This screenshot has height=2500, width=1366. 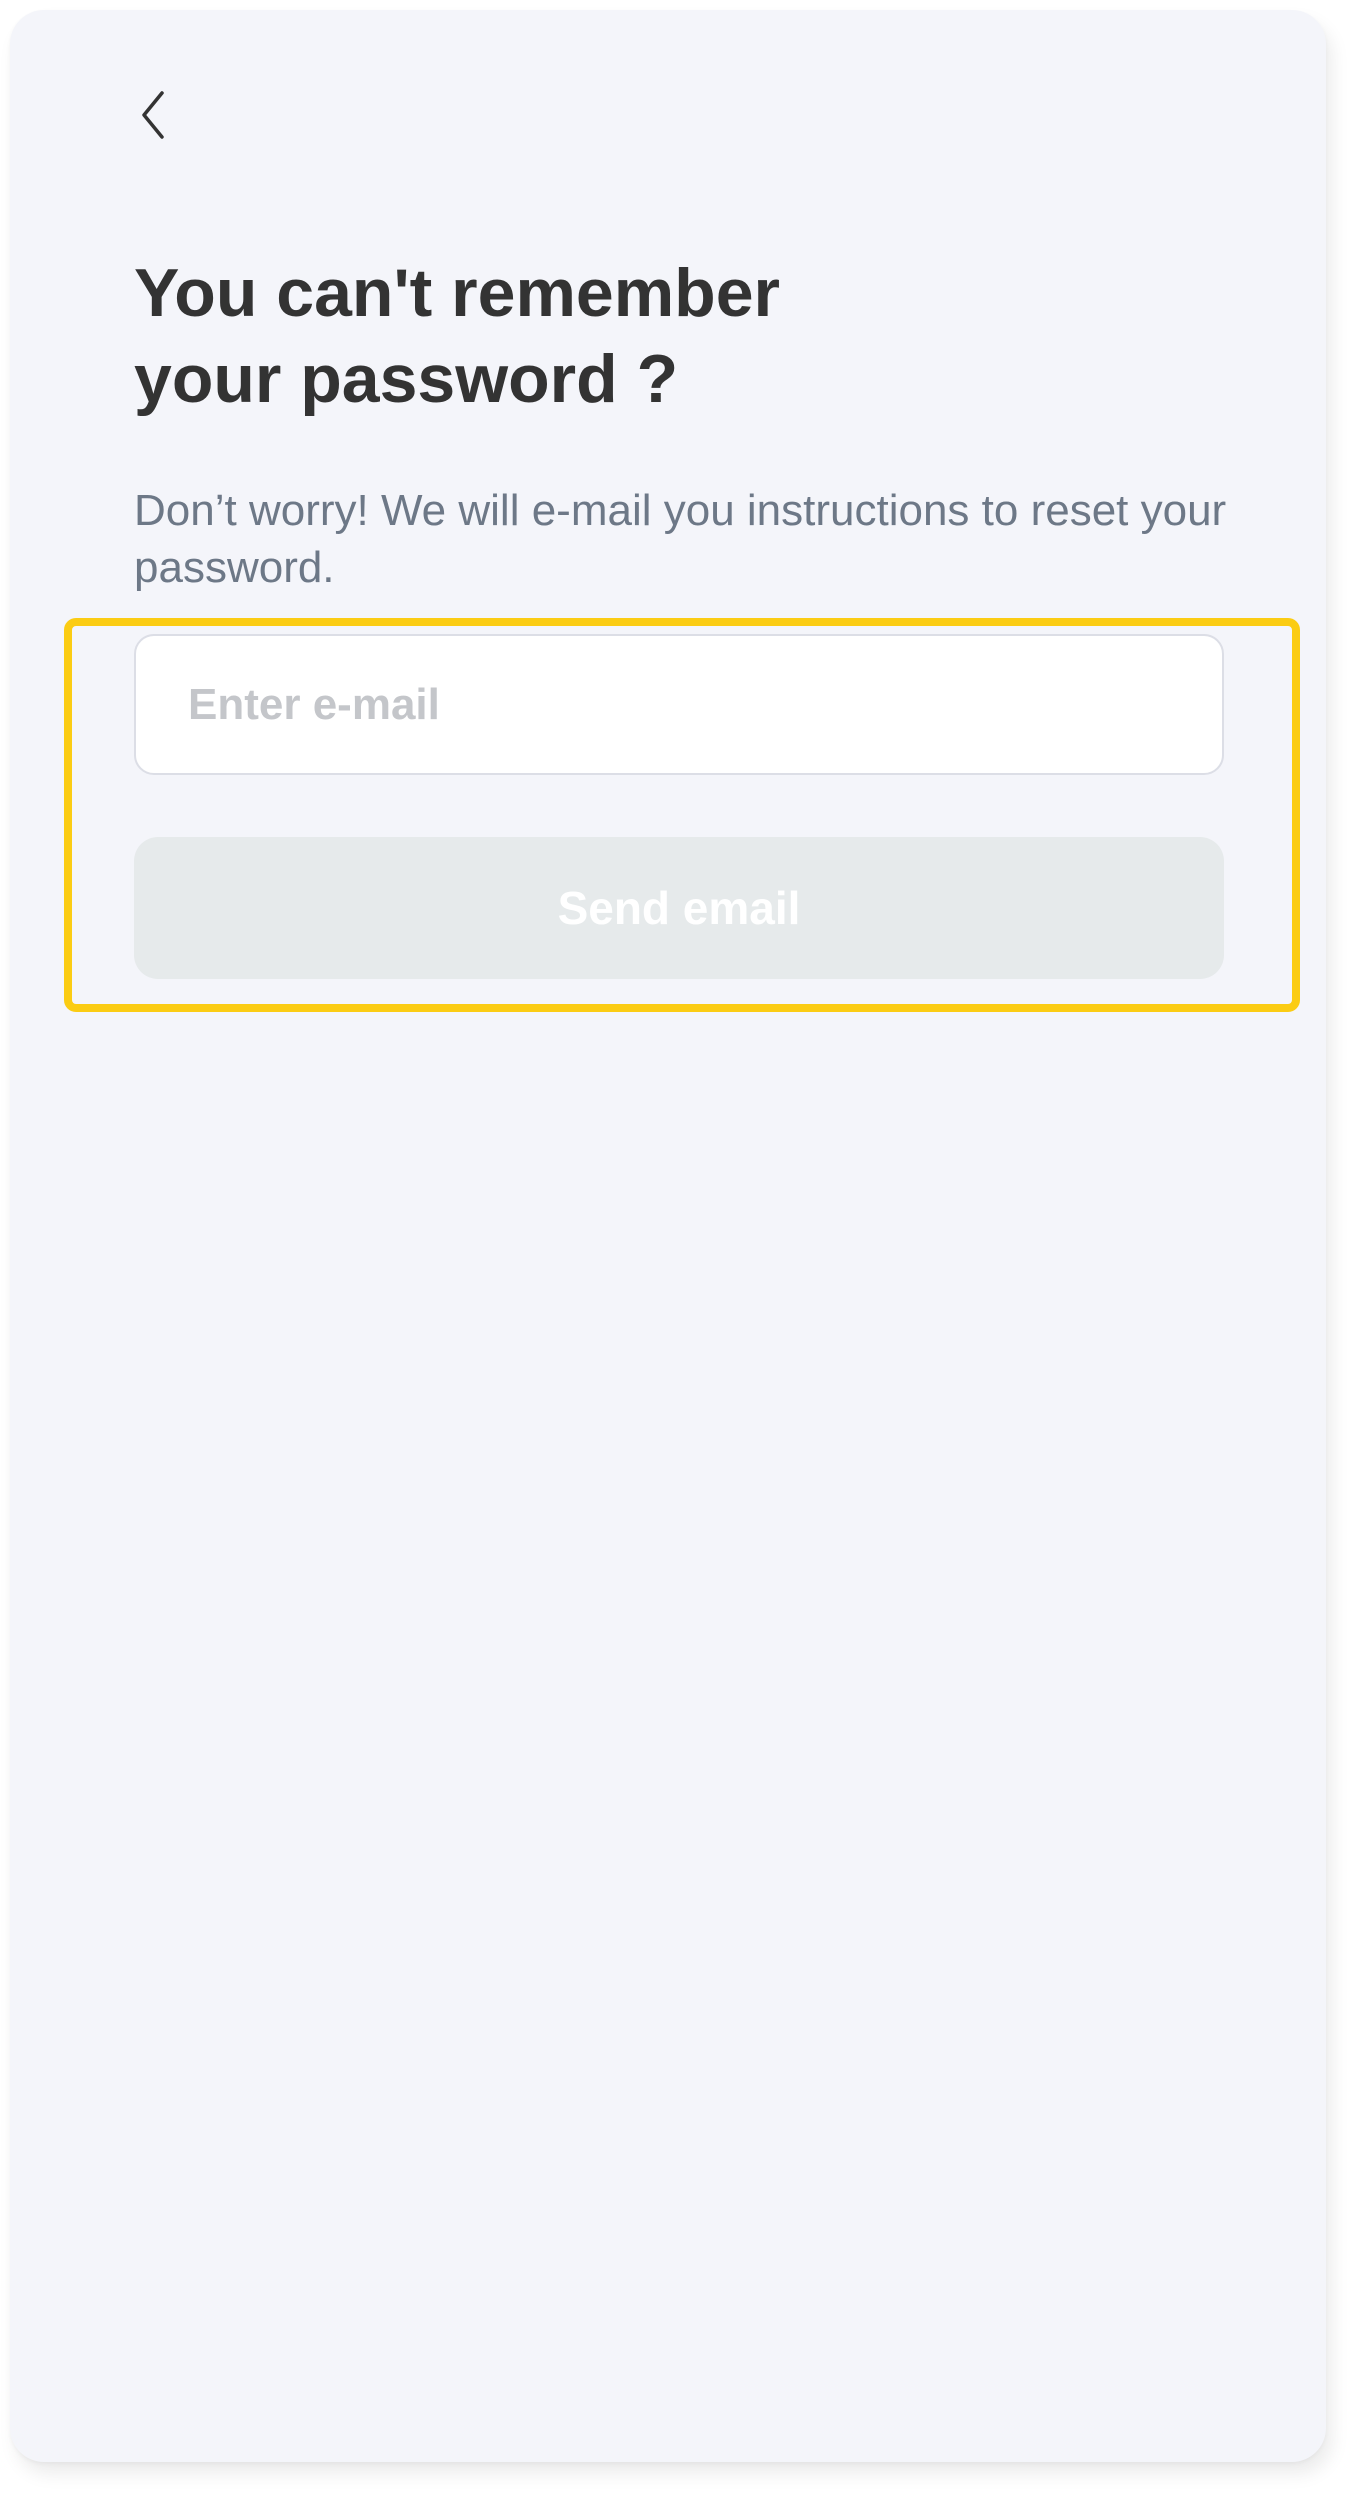 I want to click on send-email-button: Send email, so click(x=679, y=908).